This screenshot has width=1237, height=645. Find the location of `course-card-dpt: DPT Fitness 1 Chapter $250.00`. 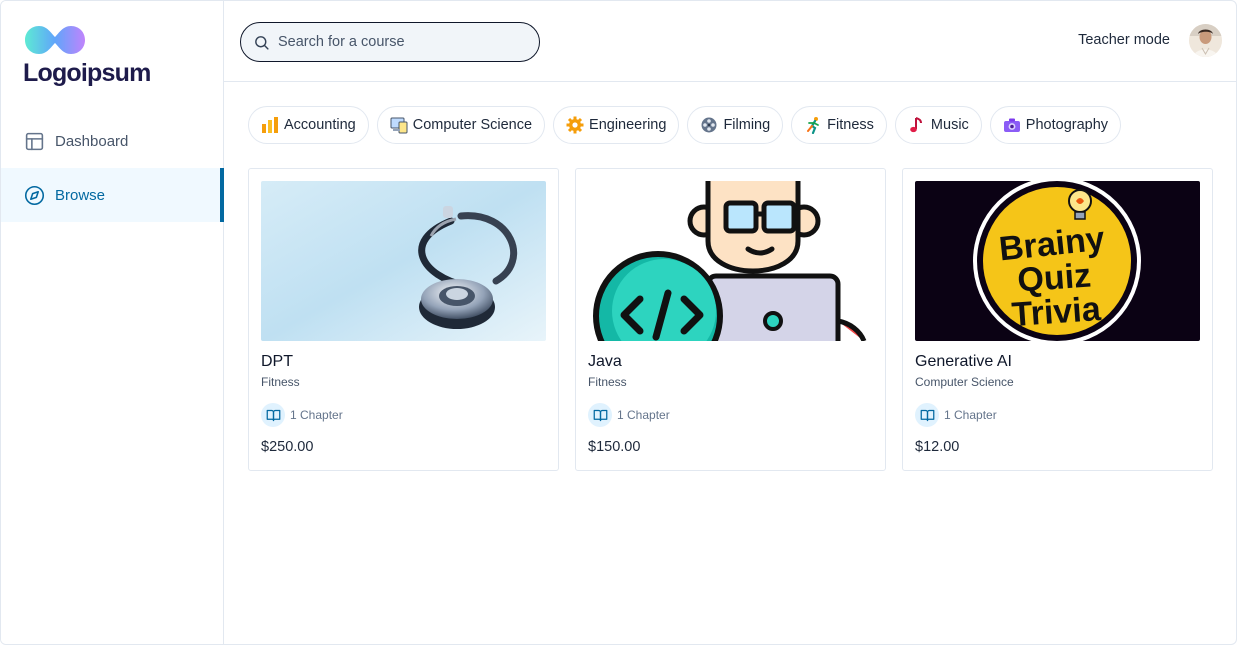

course-card-dpt: DPT Fitness 1 Chapter $250.00 is located at coordinates (403, 319).